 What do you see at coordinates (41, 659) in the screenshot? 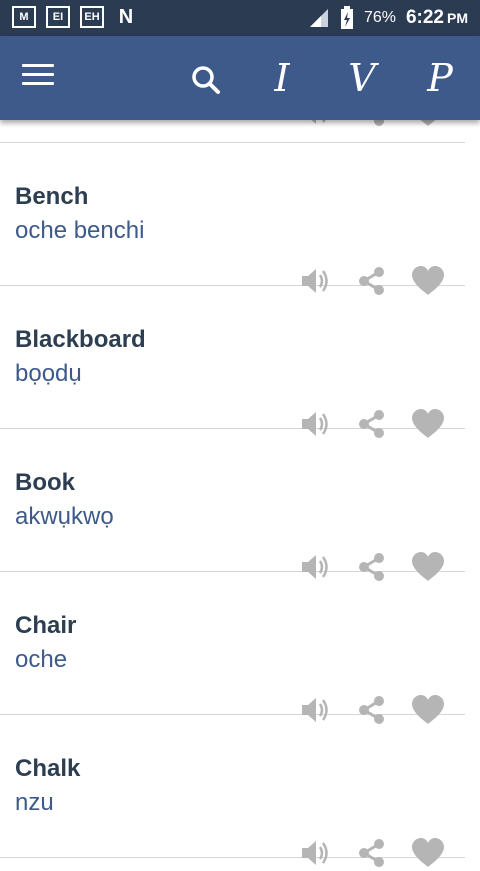
I see `translation-text: oche` at bounding box center [41, 659].